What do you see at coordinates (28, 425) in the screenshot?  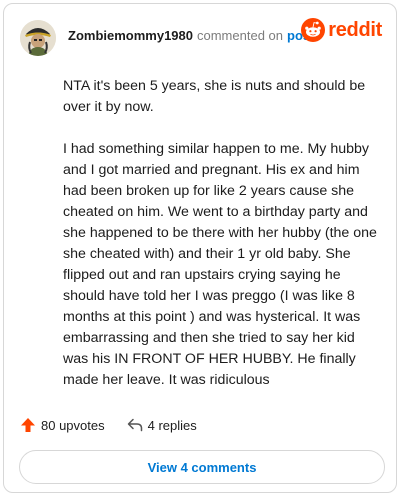 I see `upvote-arrow-icon` at bounding box center [28, 425].